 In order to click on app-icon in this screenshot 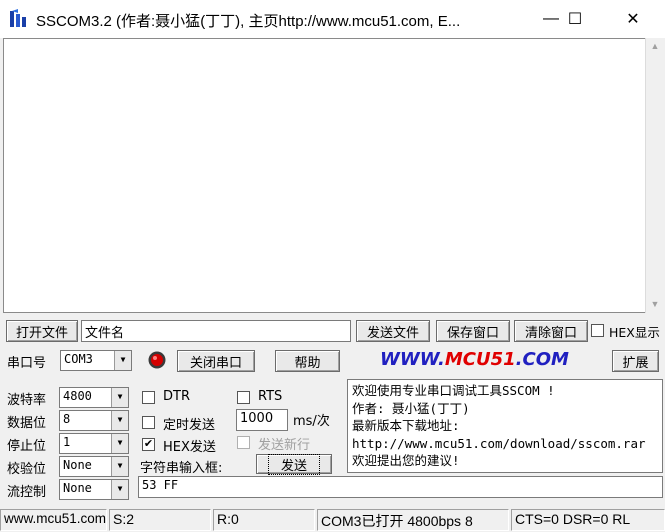, I will do `click(18, 18)`.